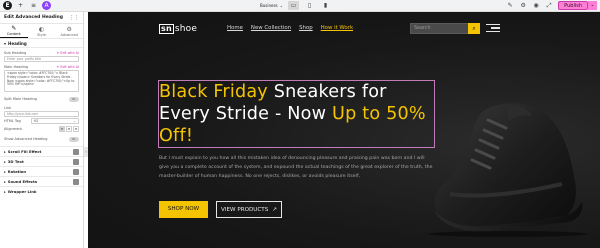 The height and width of the screenshot is (248, 600). Describe the element at coordinates (55, 121) in the screenshot. I see `html-tag-select: H2 ⌄` at that location.